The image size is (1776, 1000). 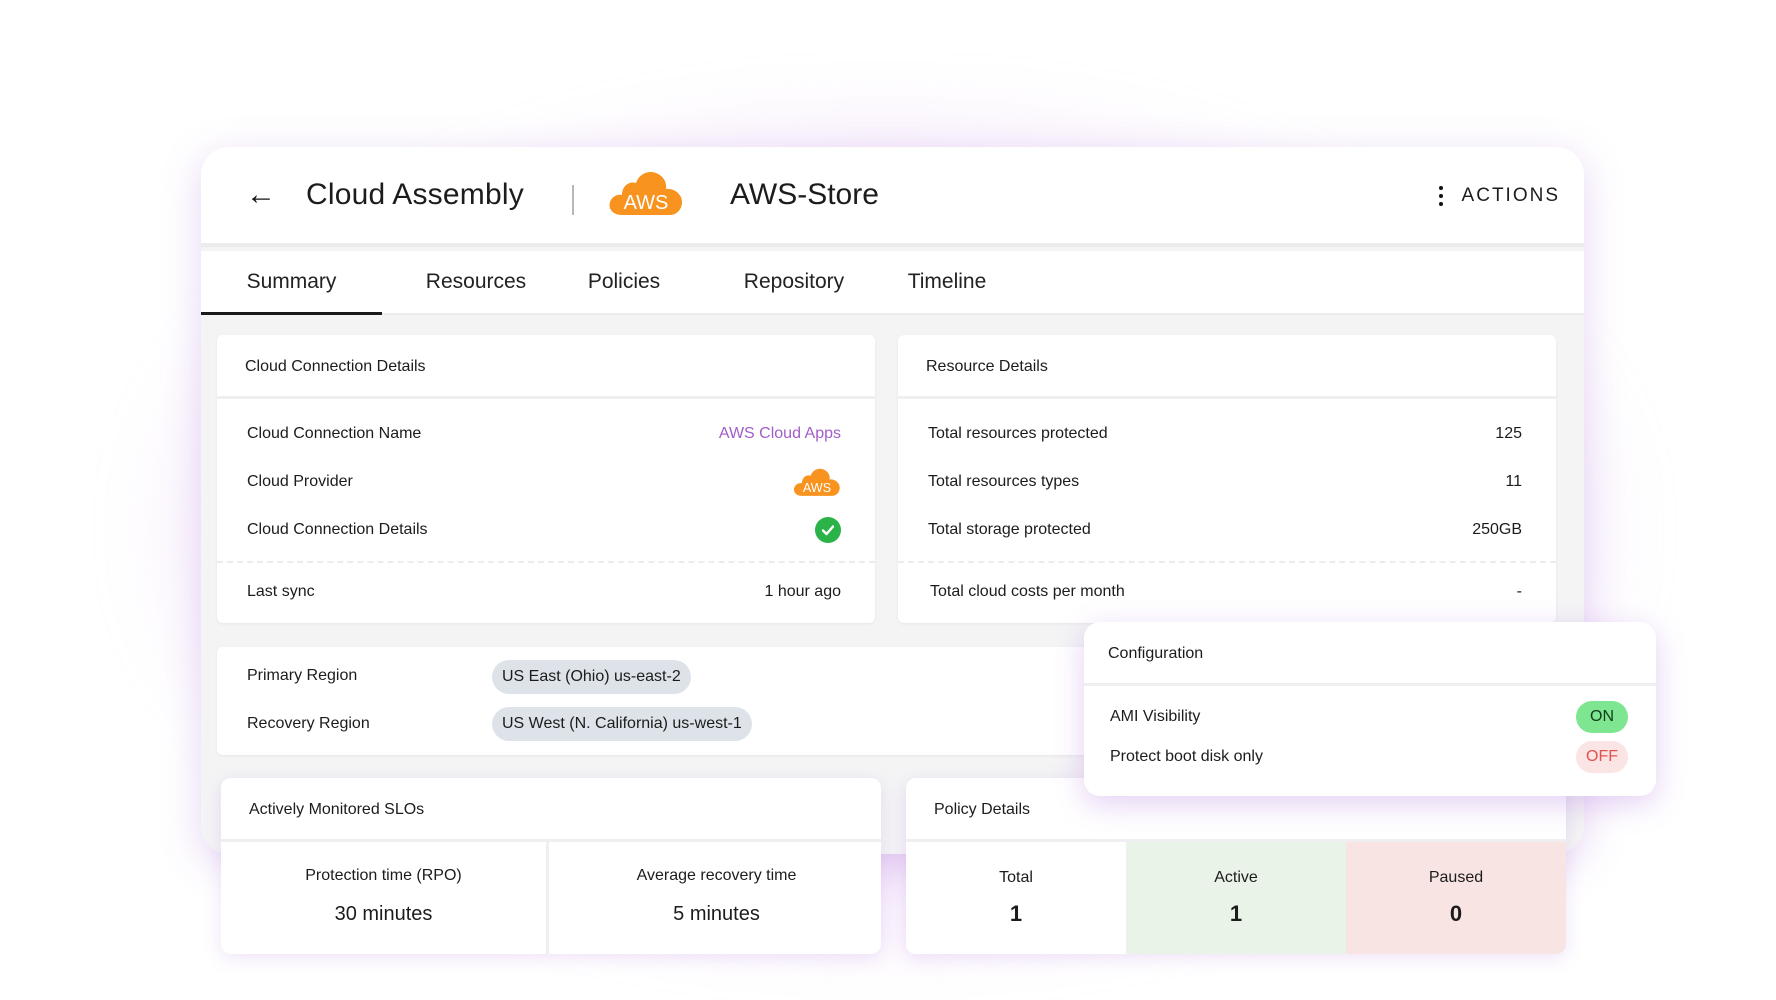 What do you see at coordinates (1369, 717) in the screenshot?
I see `config-row-ami: AMI Visibility ON` at bounding box center [1369, 717].